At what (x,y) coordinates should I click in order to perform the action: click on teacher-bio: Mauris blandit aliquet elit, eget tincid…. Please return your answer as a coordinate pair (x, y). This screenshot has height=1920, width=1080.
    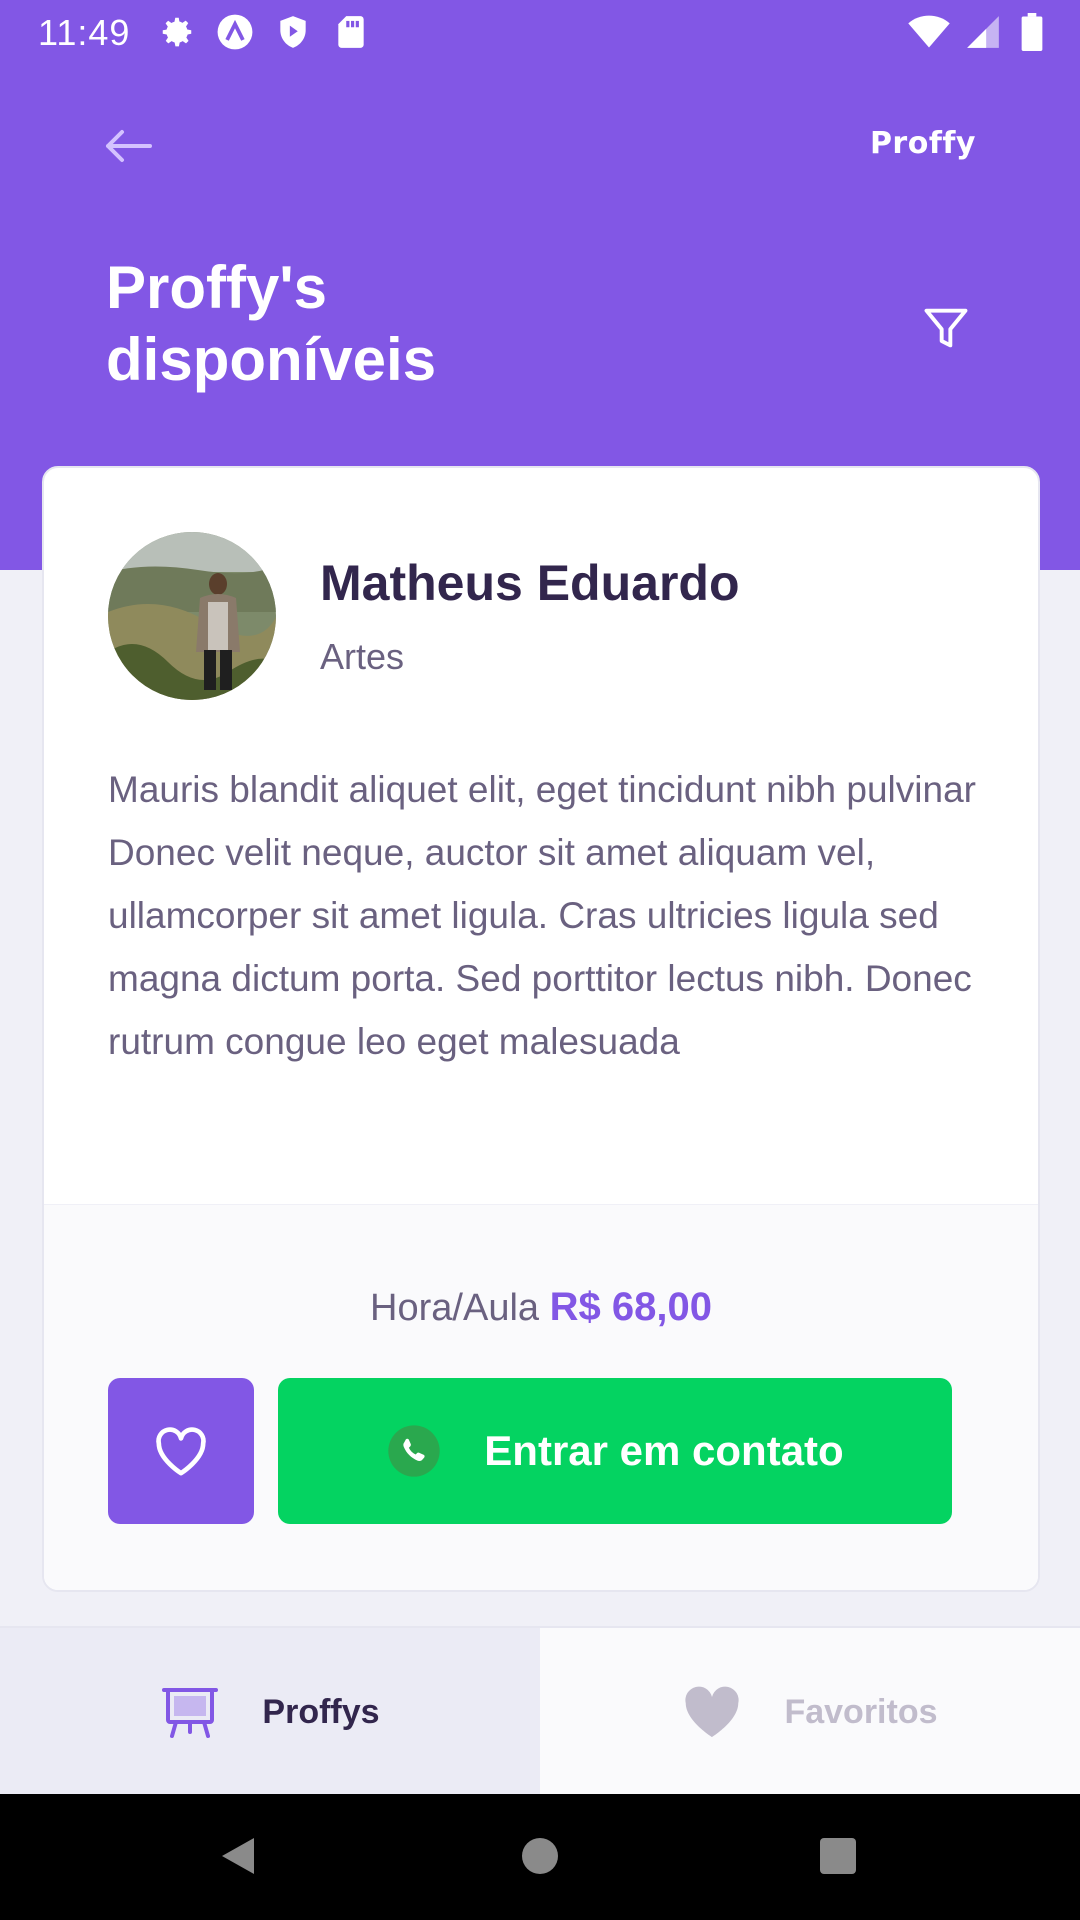
    Looking at the image, I should click on (542, 915).